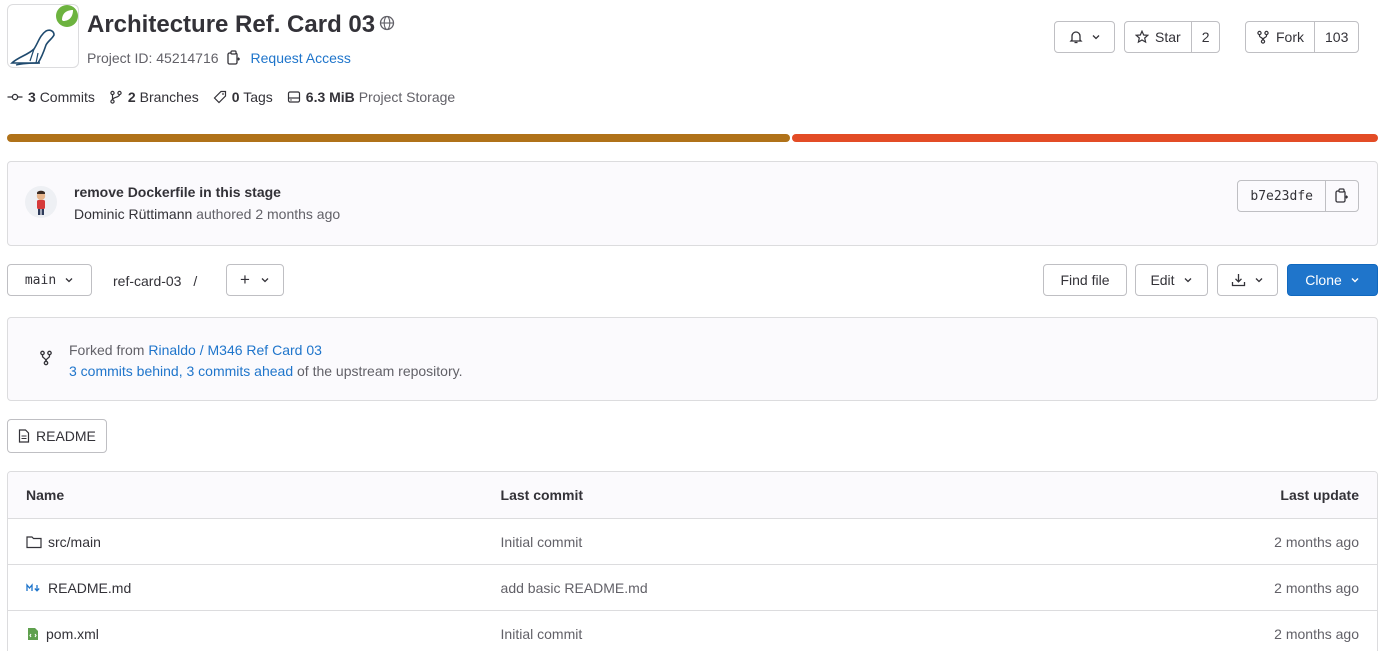 The height and width of the screenshot is (651, 1387). What do you see at coordinates (235, 97) in the screenshot?
I see `stat-value: 0` at bounding box center [235, 97].